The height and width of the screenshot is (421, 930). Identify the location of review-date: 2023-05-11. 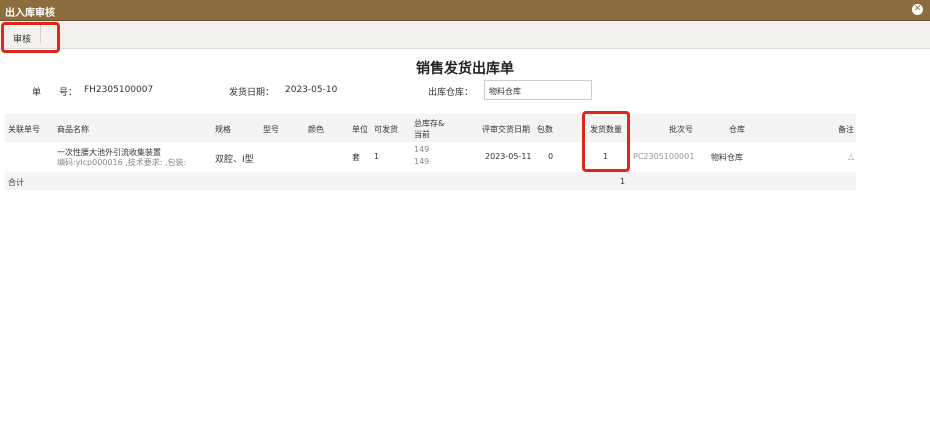
(508, 156).